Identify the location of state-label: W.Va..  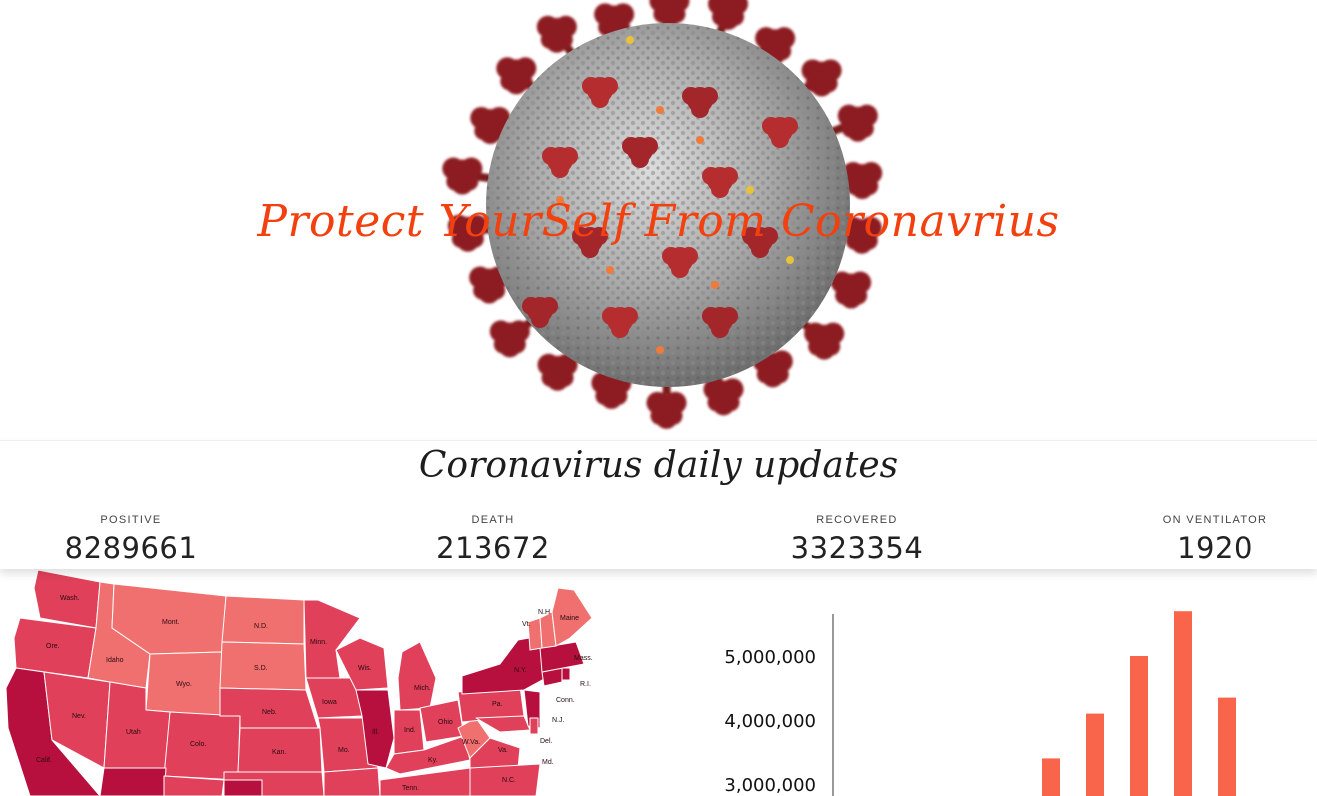
(471, 742).